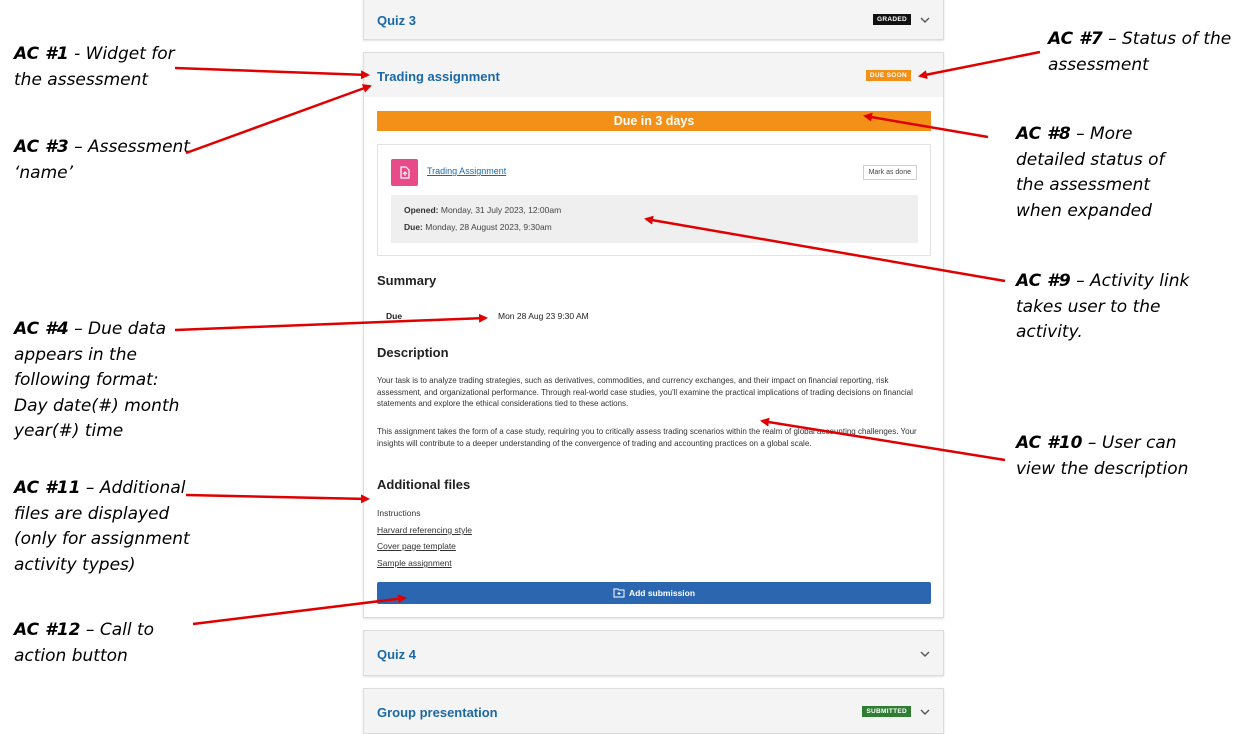 The height and width of the screenshot is (734, 1238). Describe the element at coordinates (278, 119) in the screenshot. I see `arrow-ac3` at that location.